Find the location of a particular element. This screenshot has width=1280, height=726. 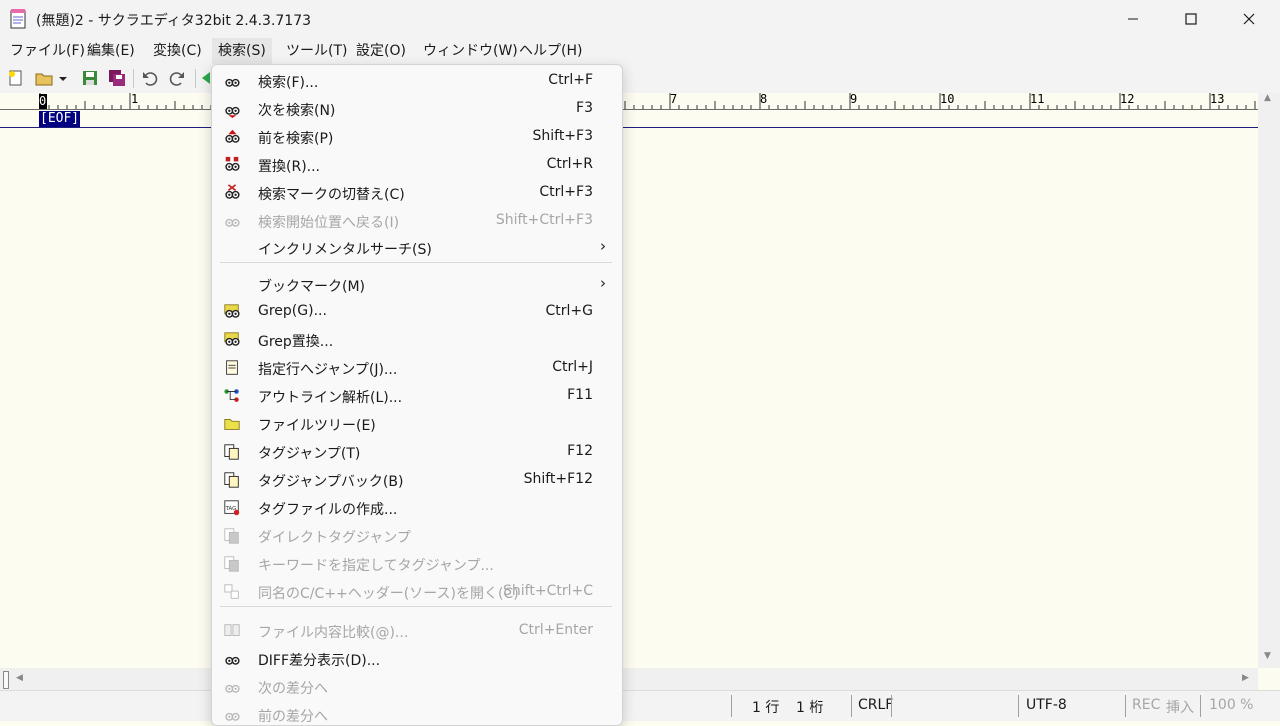

minimize-button is located at coordinates (1133, 19).